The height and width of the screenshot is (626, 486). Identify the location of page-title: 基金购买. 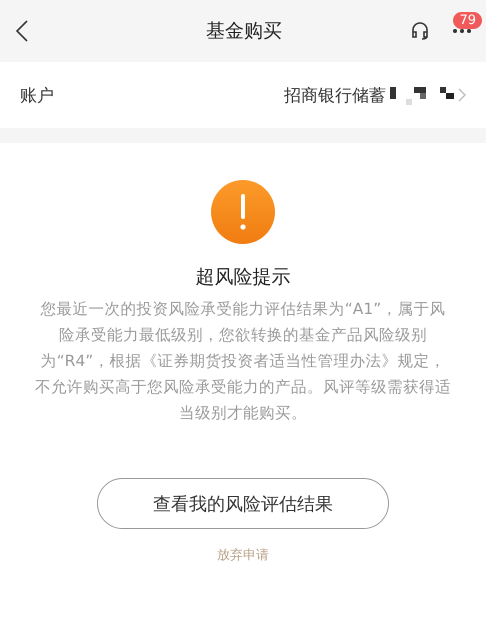
(244, 31).